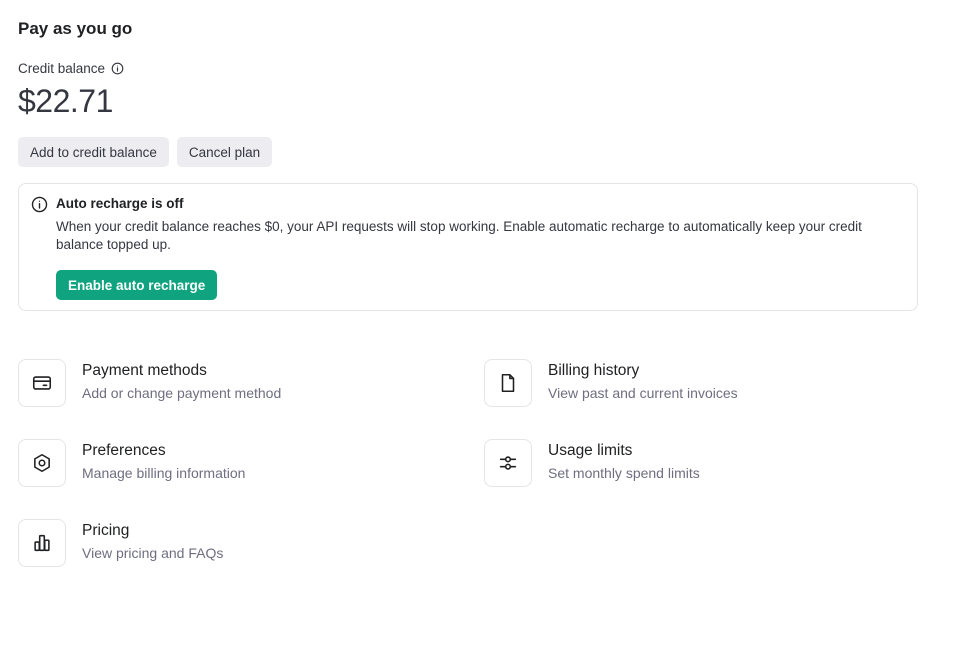 The image size is (976, 667). What do you see at coordinates (224, 152) in the screenshot?
I see `cancel-plan-button: Cancel plan` at bounding box center [224, 152].